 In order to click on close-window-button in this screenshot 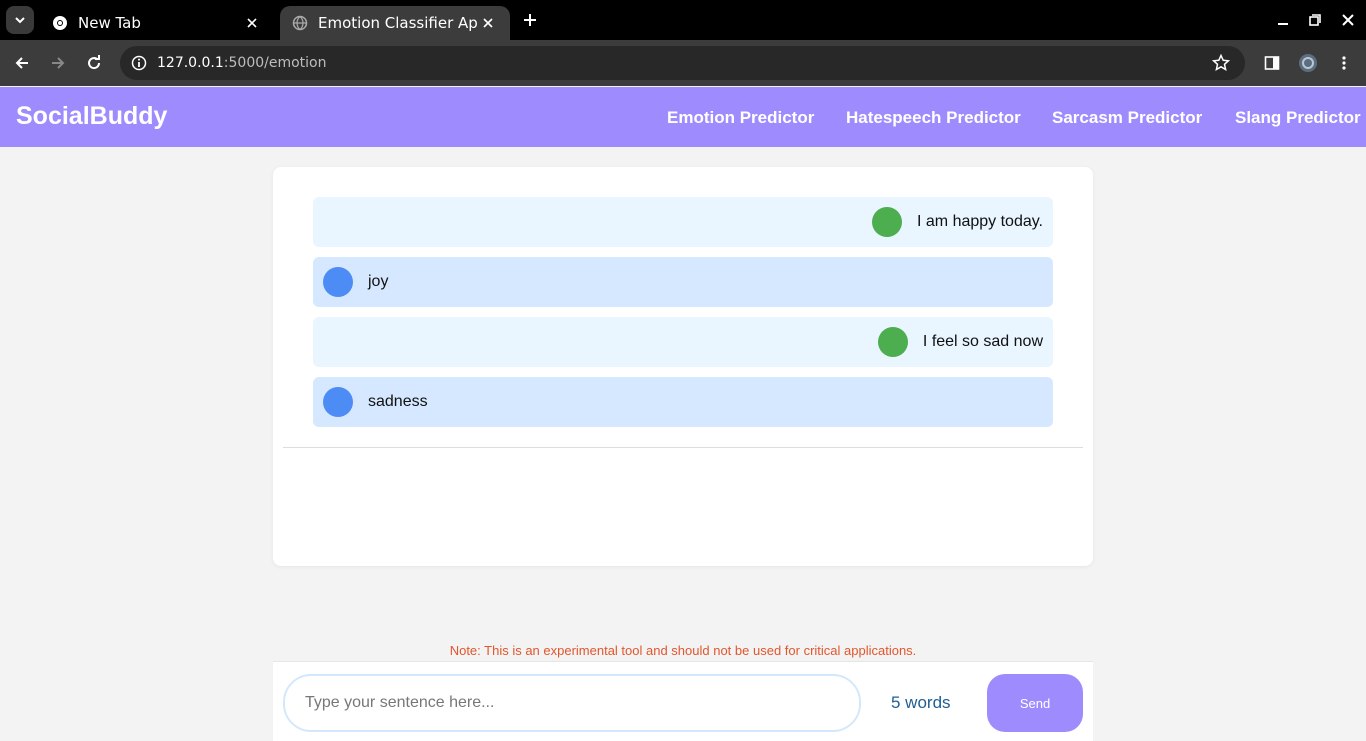, I will do `click(1348, 20)`.